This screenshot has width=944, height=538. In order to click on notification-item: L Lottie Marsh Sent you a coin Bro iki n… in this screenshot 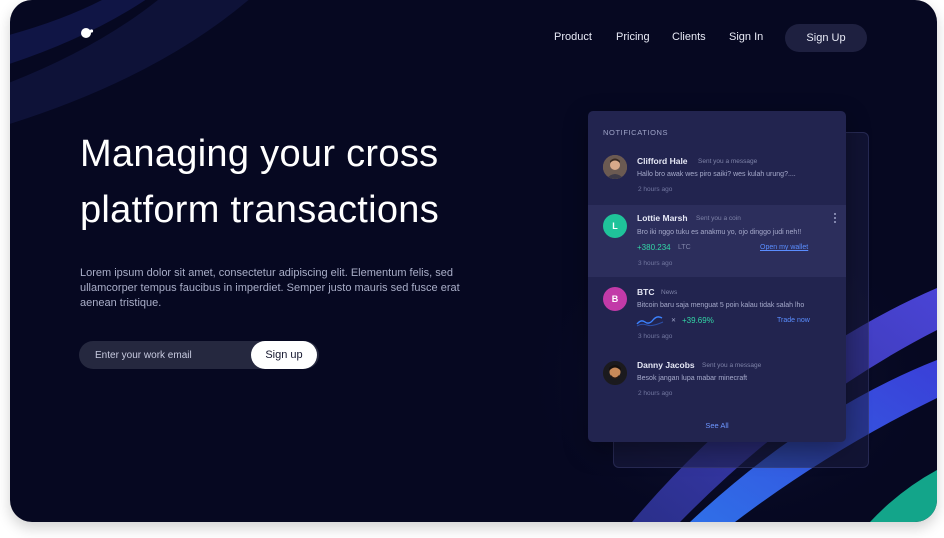, I will do `click(717, 241)`.